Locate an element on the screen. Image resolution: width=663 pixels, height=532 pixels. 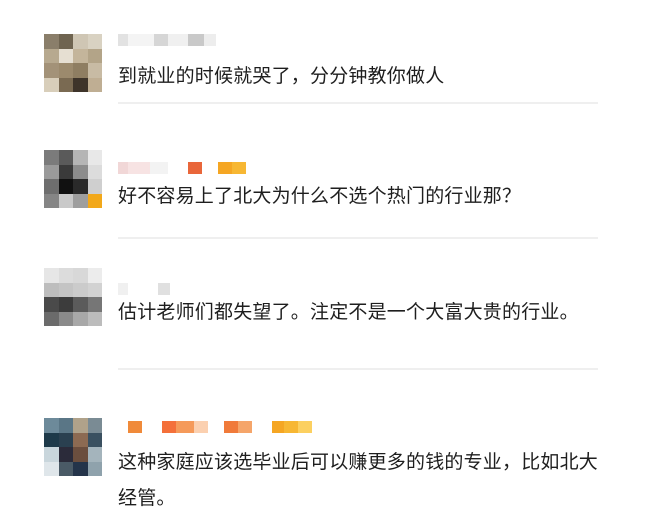
comment-text: 估计老师们都失望了。注定不是一个大富大贵的行业。 is located at coordinates (348, 312).